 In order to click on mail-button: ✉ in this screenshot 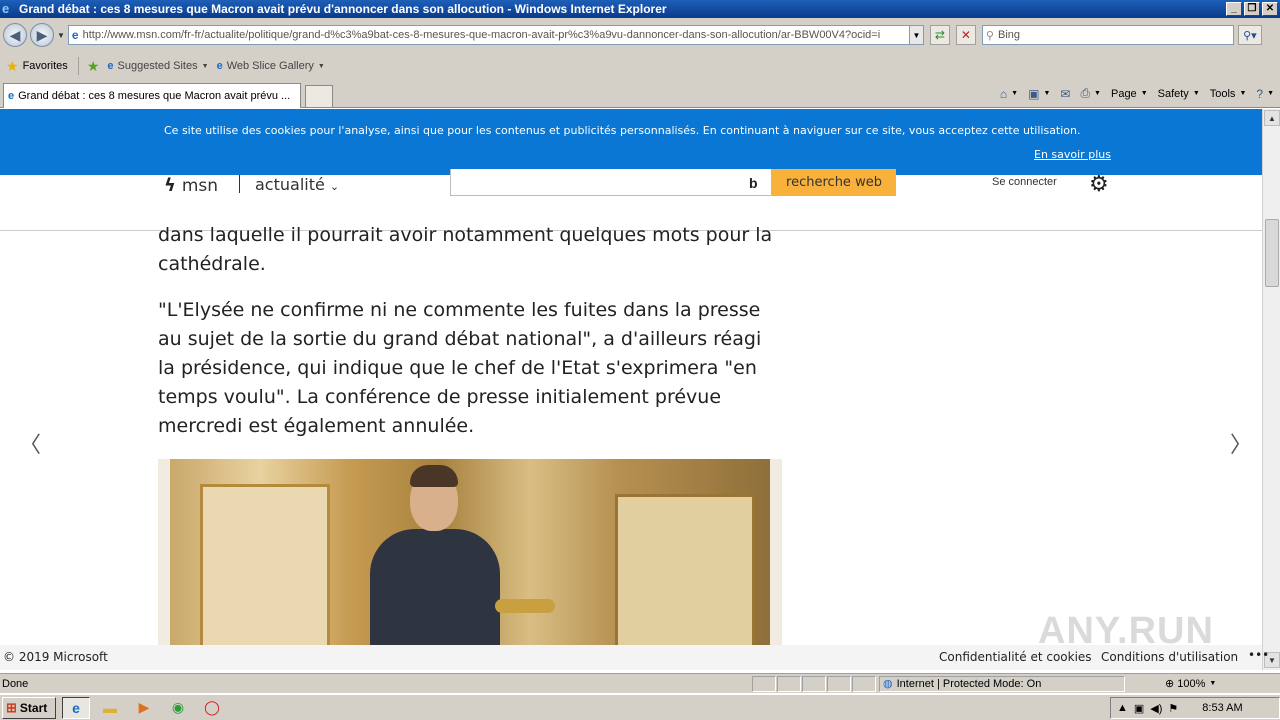, I will do `click(1065, 94)`.